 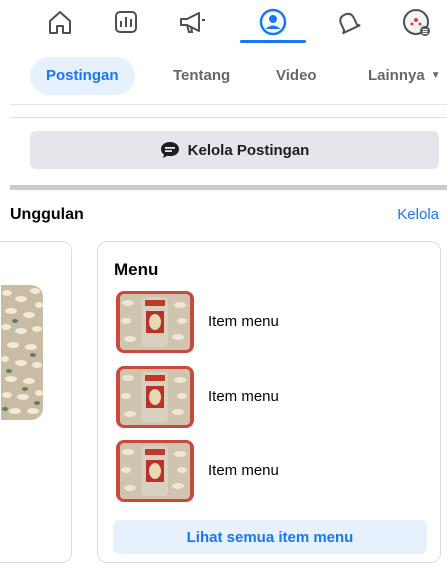 What do you see at coordinates (223, 23) in the screenshot?
I see `top-navigation` at bounding box center [223, 23].